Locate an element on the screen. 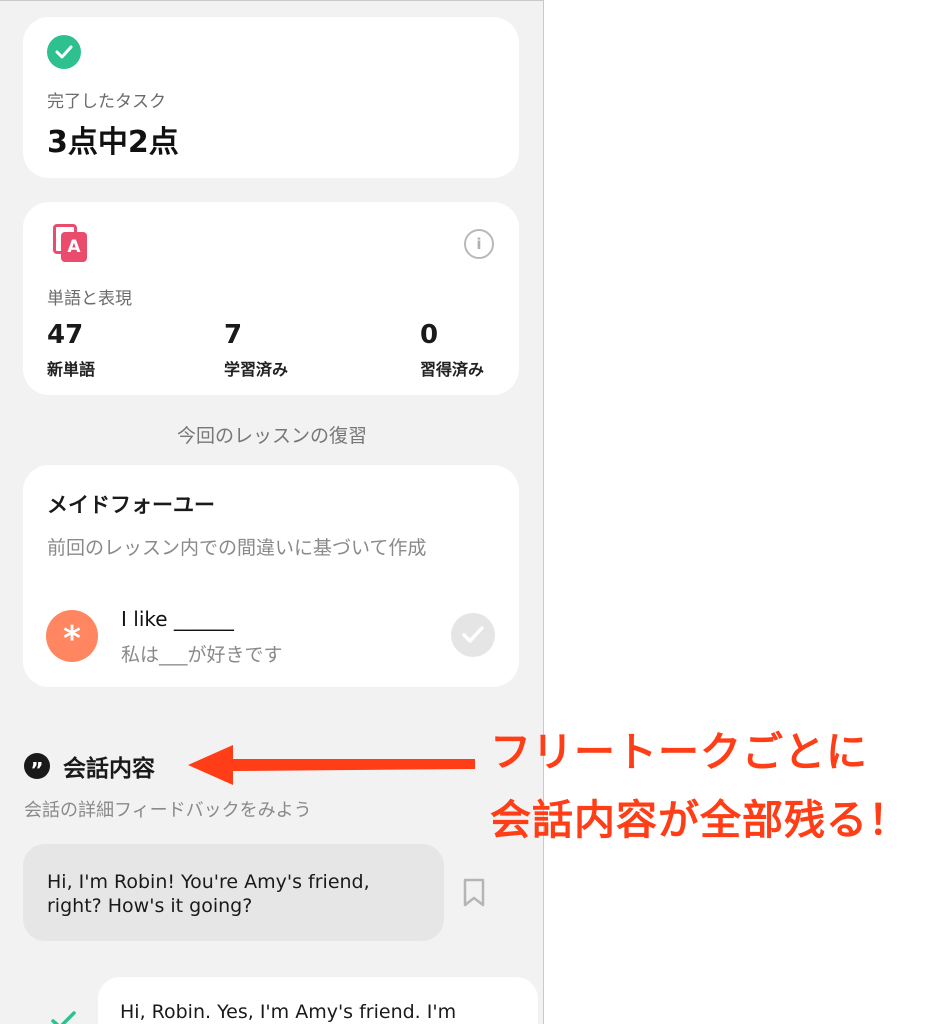  exercise-complete-check-icon is located at coordinates (473, 635).